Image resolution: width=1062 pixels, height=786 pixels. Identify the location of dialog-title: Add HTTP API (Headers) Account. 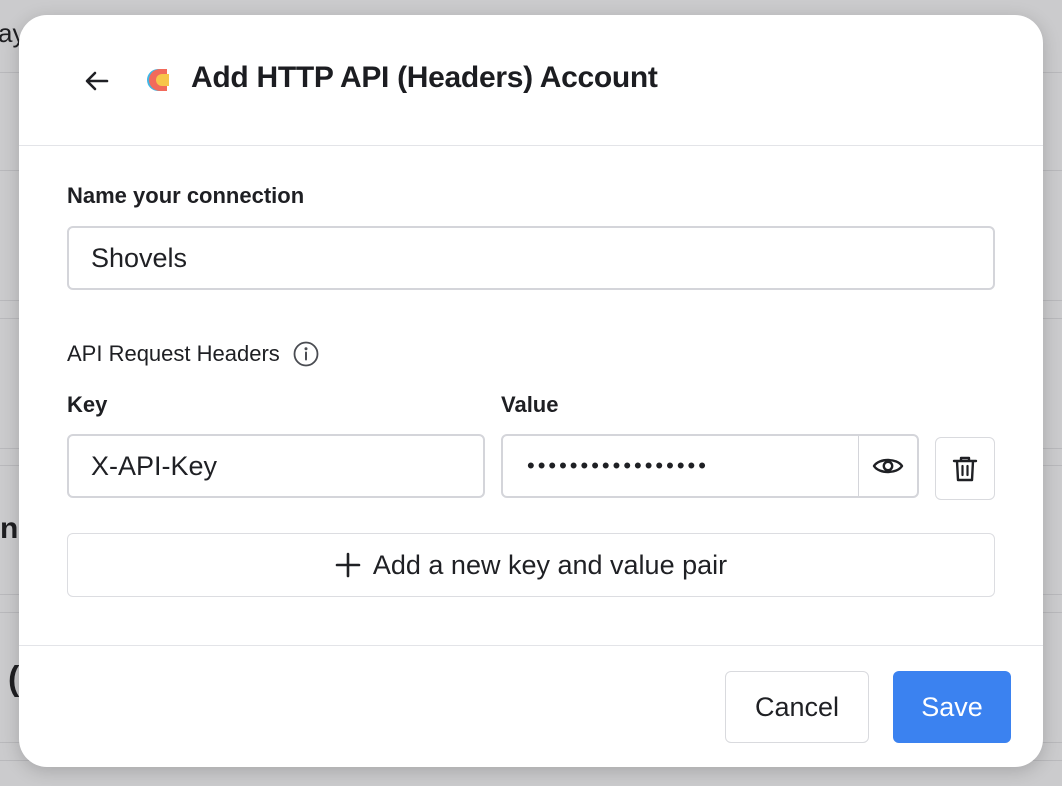
(424, 77).